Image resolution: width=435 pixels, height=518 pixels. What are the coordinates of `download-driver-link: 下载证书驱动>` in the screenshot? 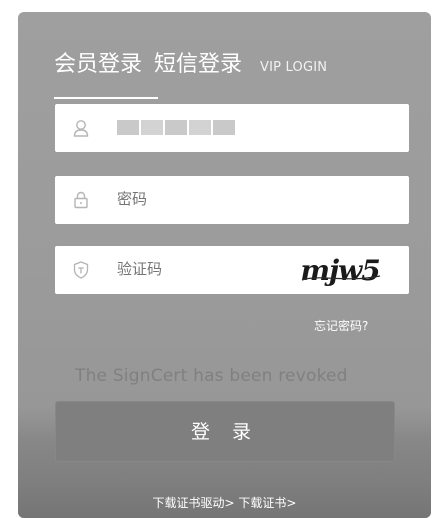 It's located at (194, 503).